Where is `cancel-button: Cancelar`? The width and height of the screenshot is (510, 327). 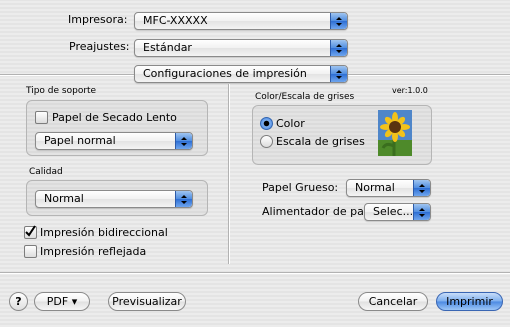 cancel-button: Cancelar is located at coordinates (393, 301).